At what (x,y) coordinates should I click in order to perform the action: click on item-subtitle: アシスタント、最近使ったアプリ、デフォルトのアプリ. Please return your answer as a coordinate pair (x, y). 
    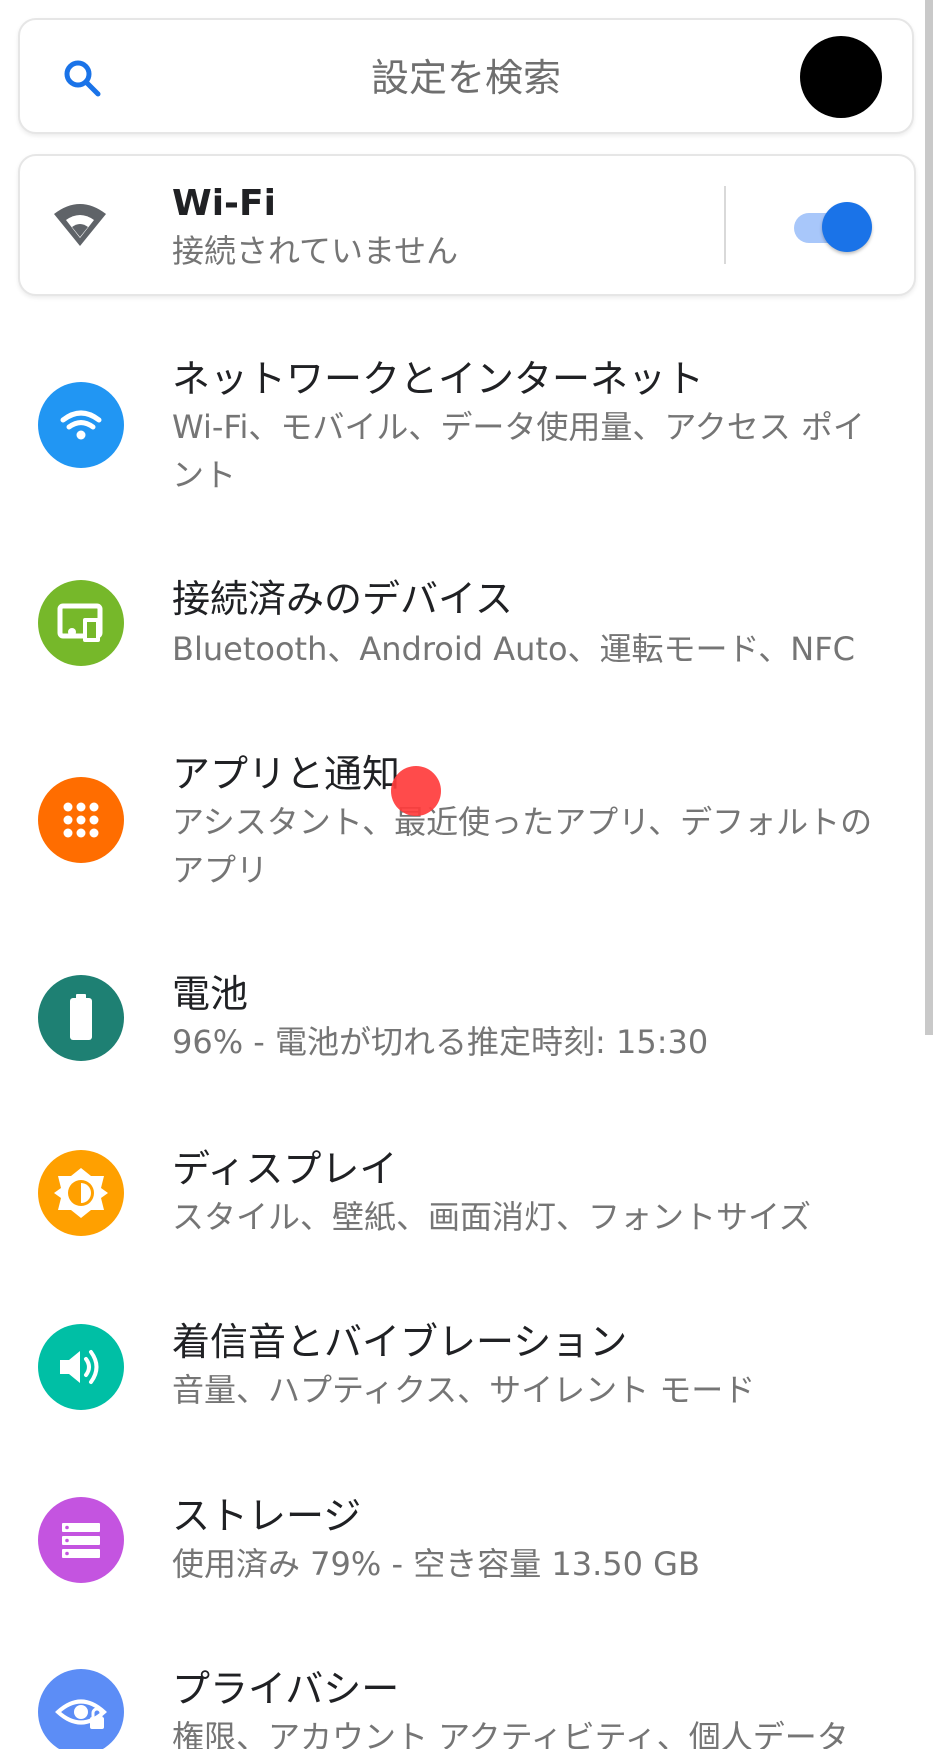
    Looking at the image, I should click on (522, 846).